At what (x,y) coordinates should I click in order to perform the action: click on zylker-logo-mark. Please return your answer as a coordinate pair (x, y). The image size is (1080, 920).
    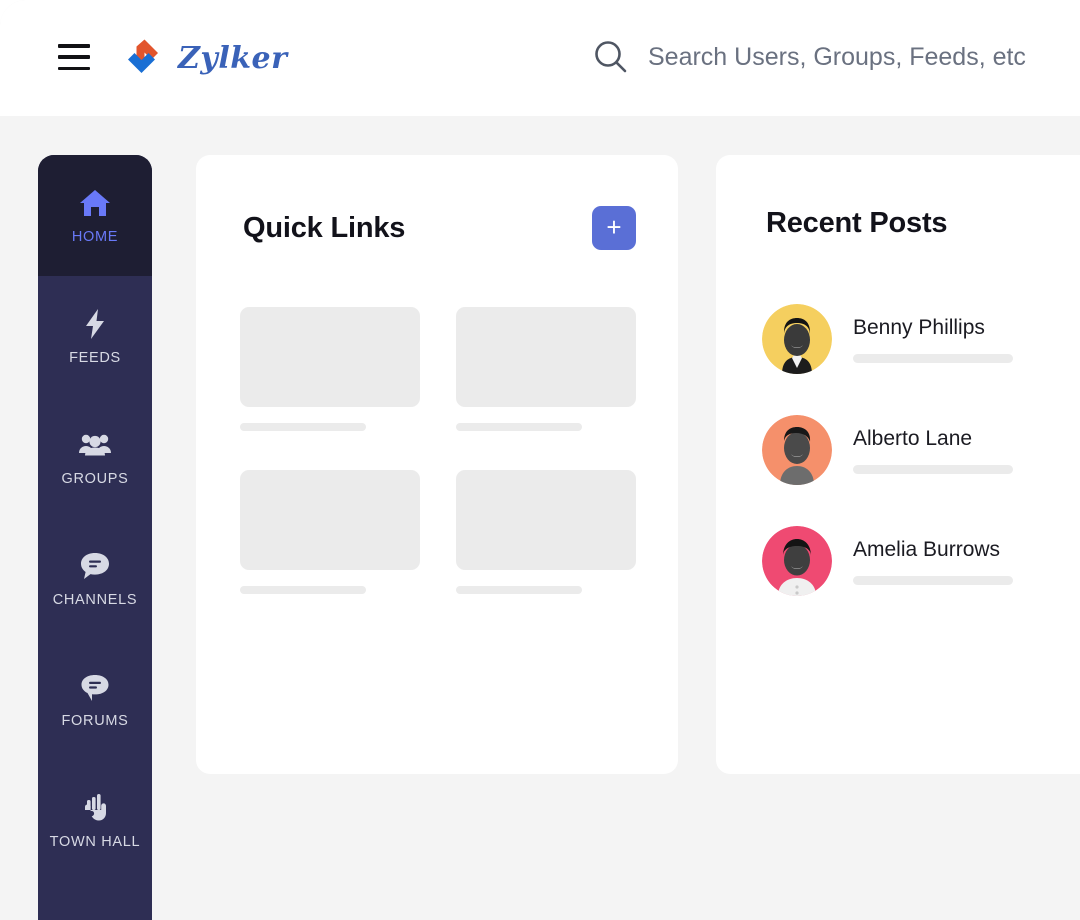
    Looking at the image, I should click on (143, 59).